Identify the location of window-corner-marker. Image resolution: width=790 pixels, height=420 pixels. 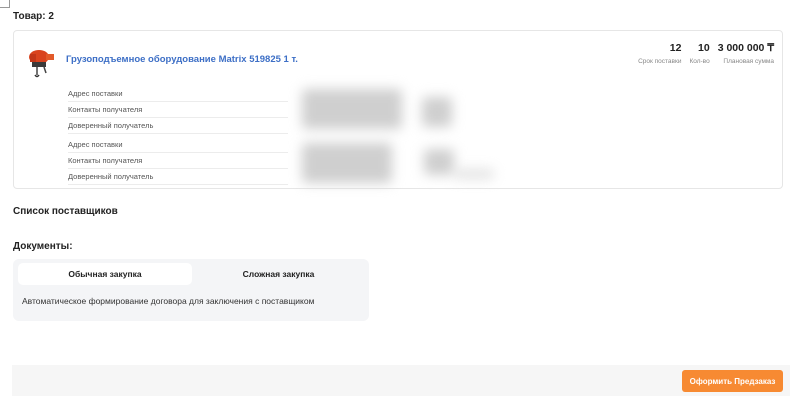
(5, 4).